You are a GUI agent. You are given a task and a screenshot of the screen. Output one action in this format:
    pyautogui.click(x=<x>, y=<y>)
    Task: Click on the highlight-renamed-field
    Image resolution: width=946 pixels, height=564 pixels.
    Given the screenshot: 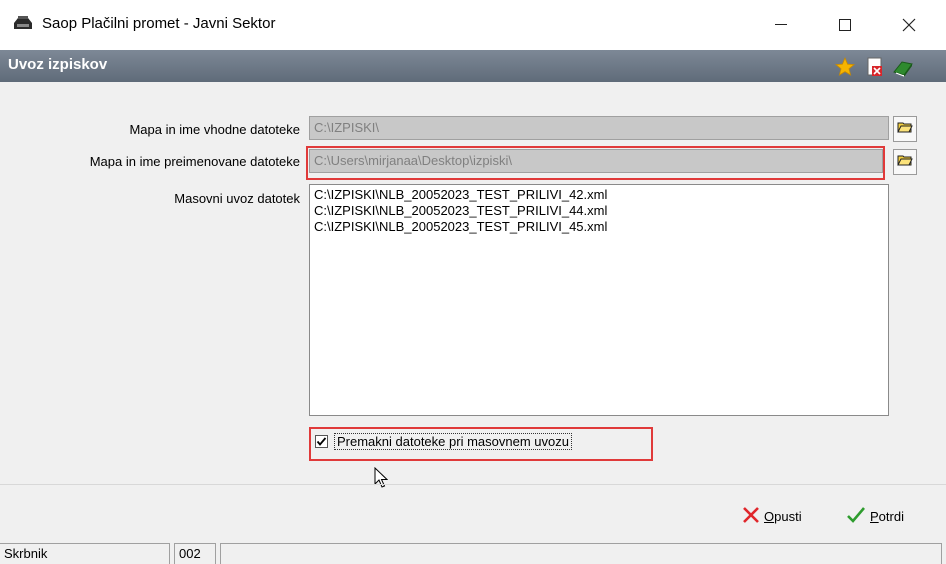 What is the action you would take?
    pyautogui.click(x=595, y=163)
    